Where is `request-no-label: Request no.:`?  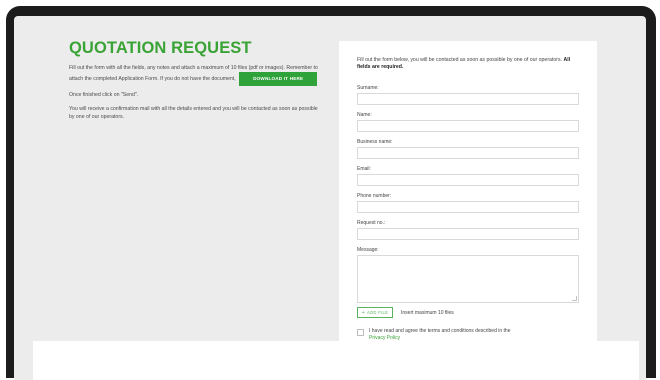 request-no-label: Request no.: is located at coordinates (371, 223).